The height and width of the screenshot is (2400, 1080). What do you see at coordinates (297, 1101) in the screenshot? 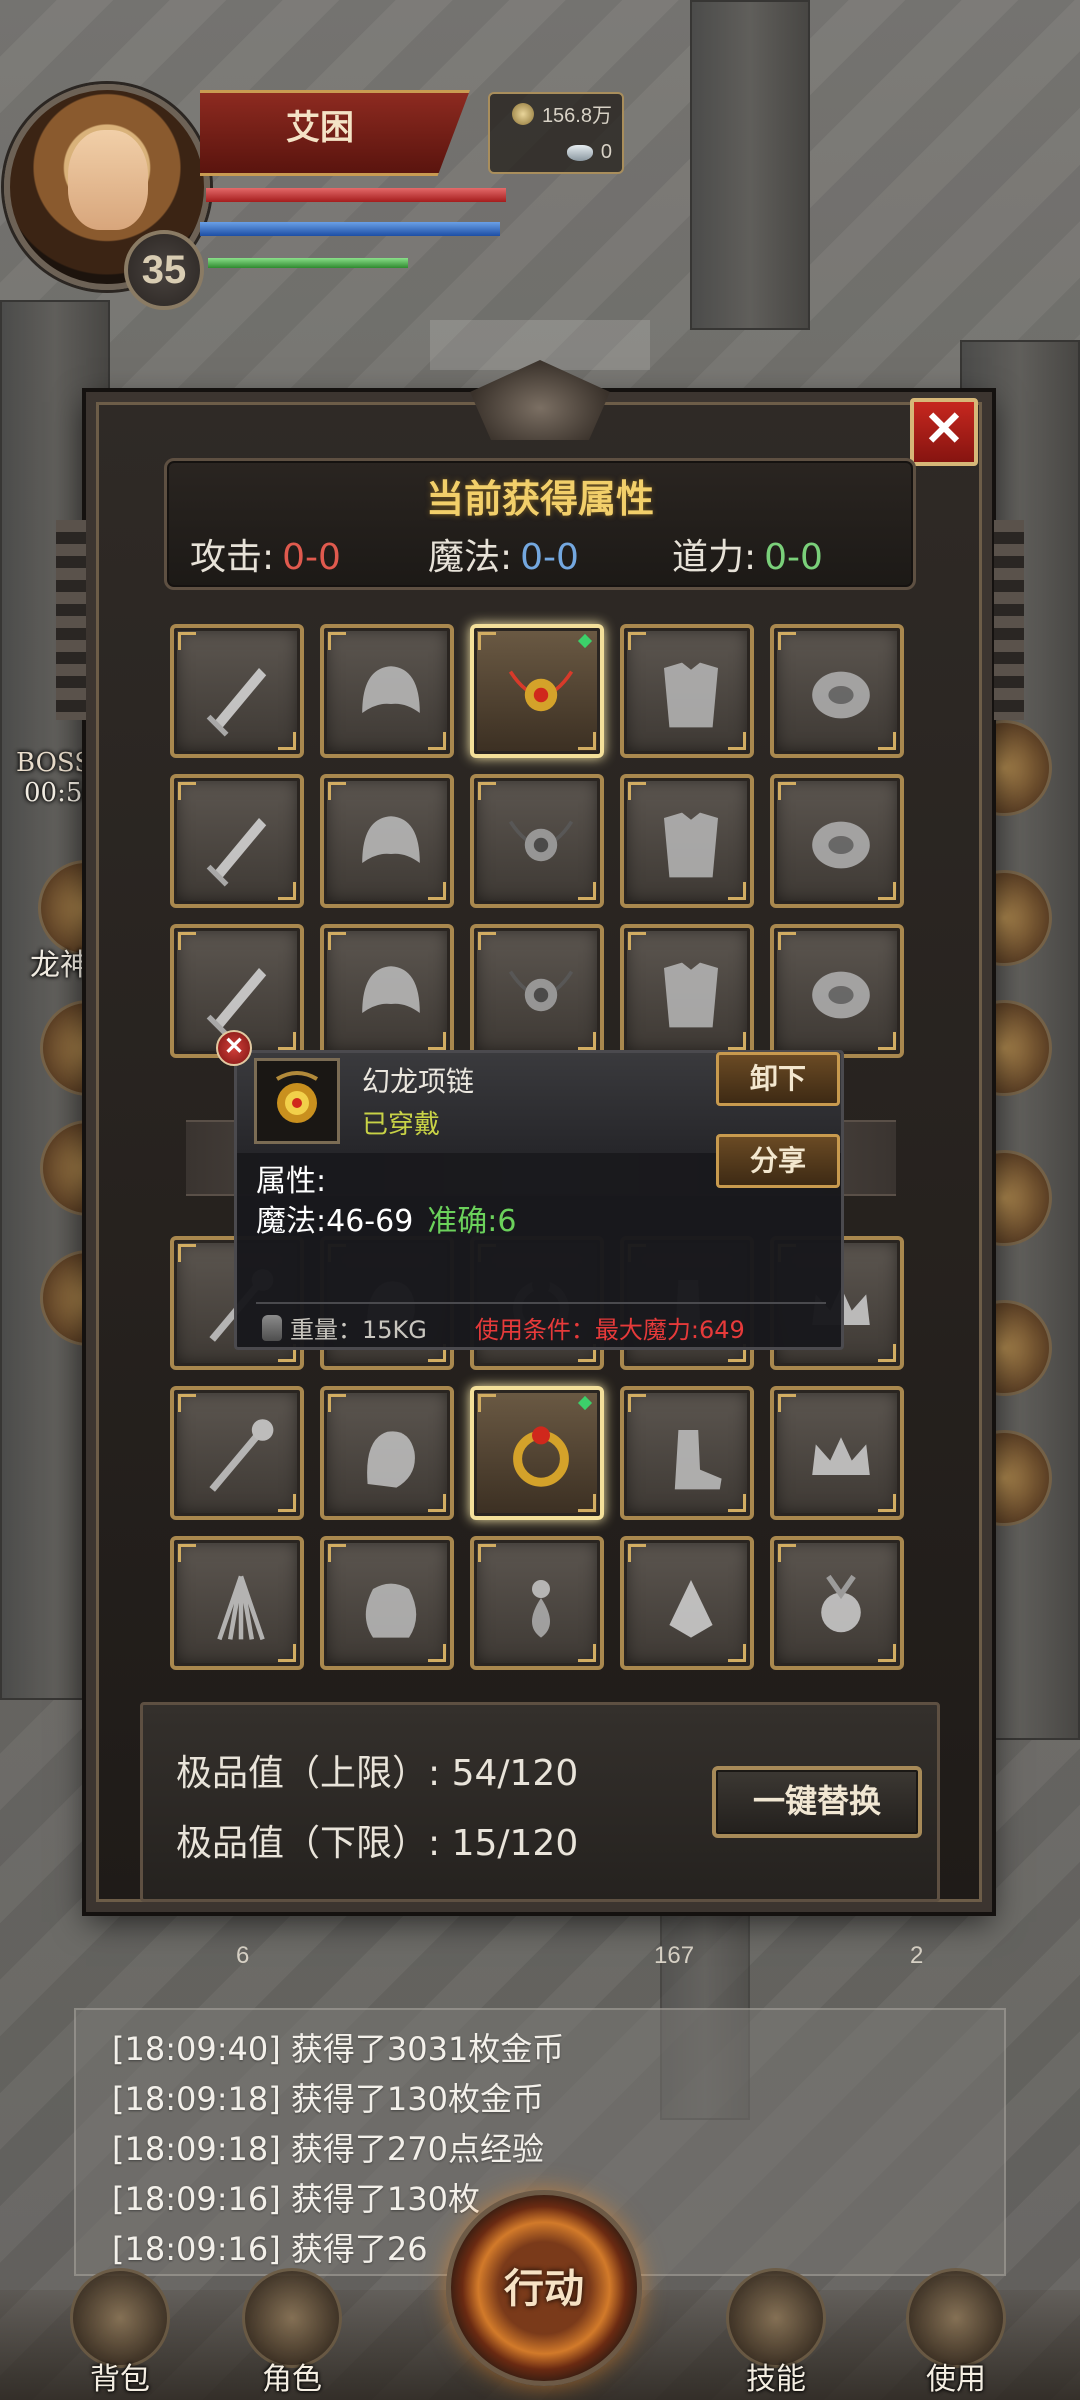
I see `tooltip-item-thumbnail` at bounding box center [297, 1101].